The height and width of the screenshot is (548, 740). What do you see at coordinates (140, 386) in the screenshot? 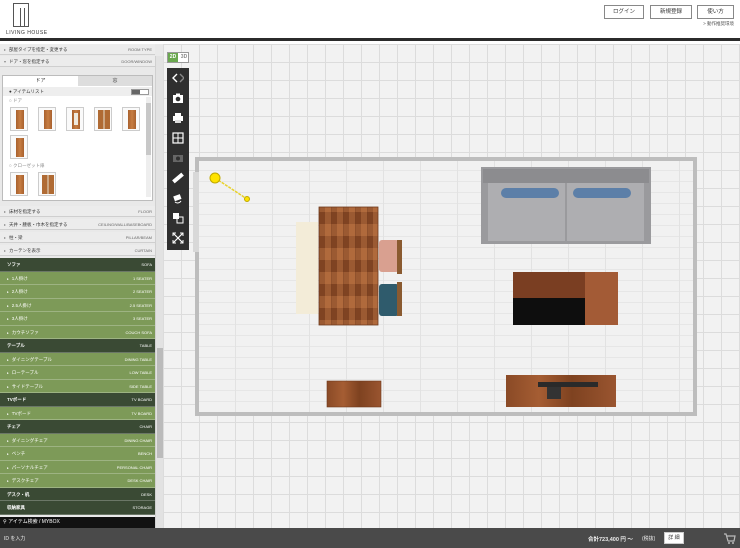
I see `category-sublabel: SIDE TABLE` at bounding box center [140, 386].